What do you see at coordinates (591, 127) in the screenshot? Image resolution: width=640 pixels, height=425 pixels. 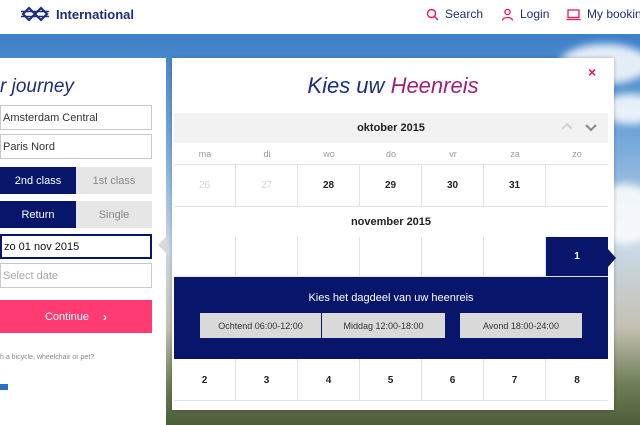 I see `chevron-down-icon` at bounding box center [591, 127].